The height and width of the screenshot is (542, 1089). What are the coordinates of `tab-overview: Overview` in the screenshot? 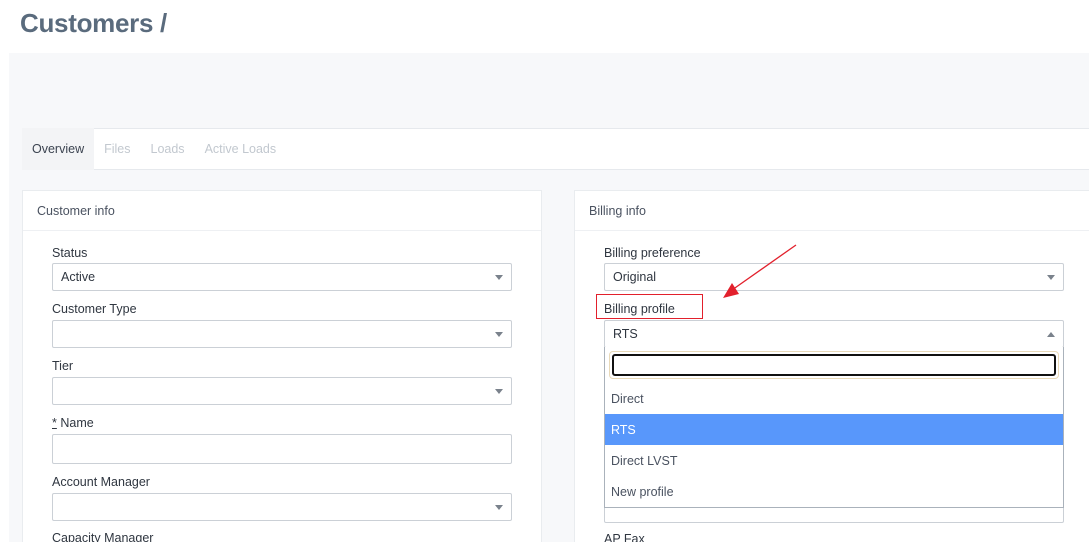 It's located at (58, 149).